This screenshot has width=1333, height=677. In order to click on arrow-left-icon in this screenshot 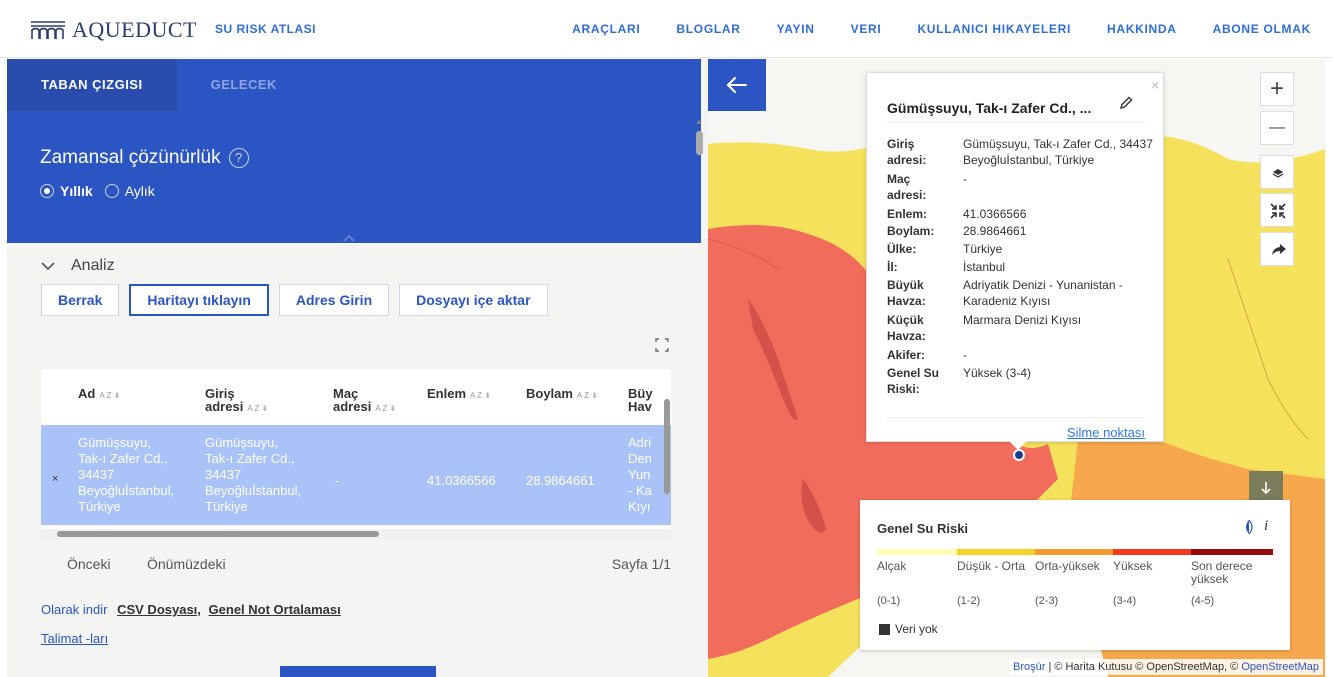, I will do `click(736, 85)`.